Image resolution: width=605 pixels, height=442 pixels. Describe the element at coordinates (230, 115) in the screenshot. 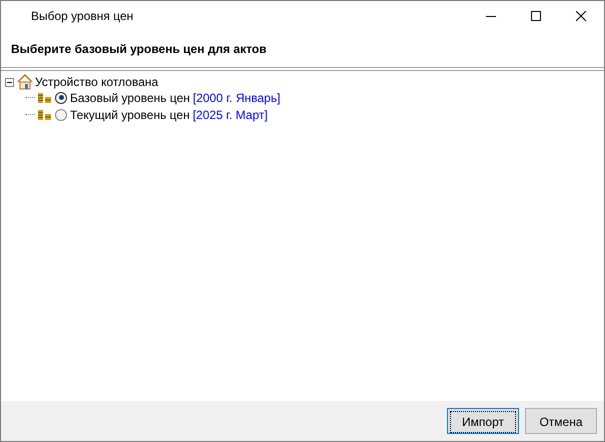

I see `period-label: [2025 г. Март]` at that location.